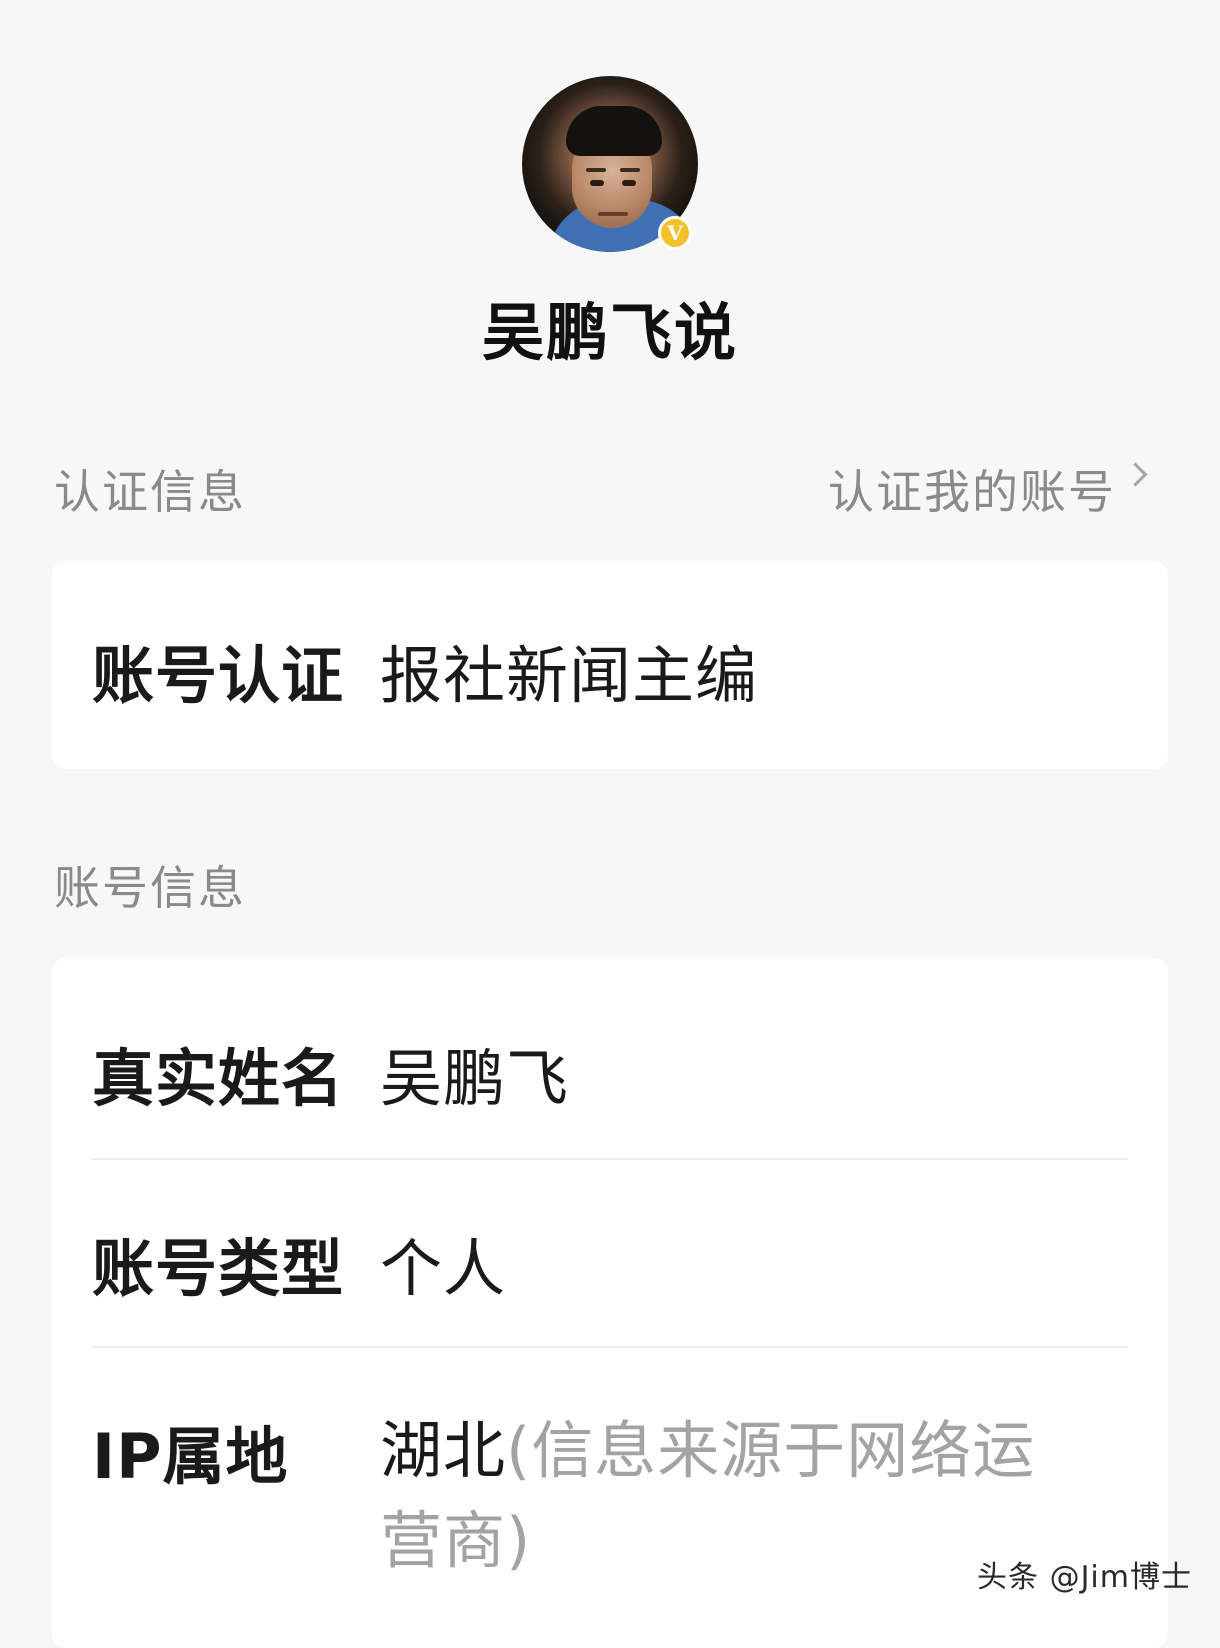 This screenshot has width=1220, height=1648. Describe the element at coordinates (596, 170) in the screenshot. I see `avatar-brow-left` at that location.